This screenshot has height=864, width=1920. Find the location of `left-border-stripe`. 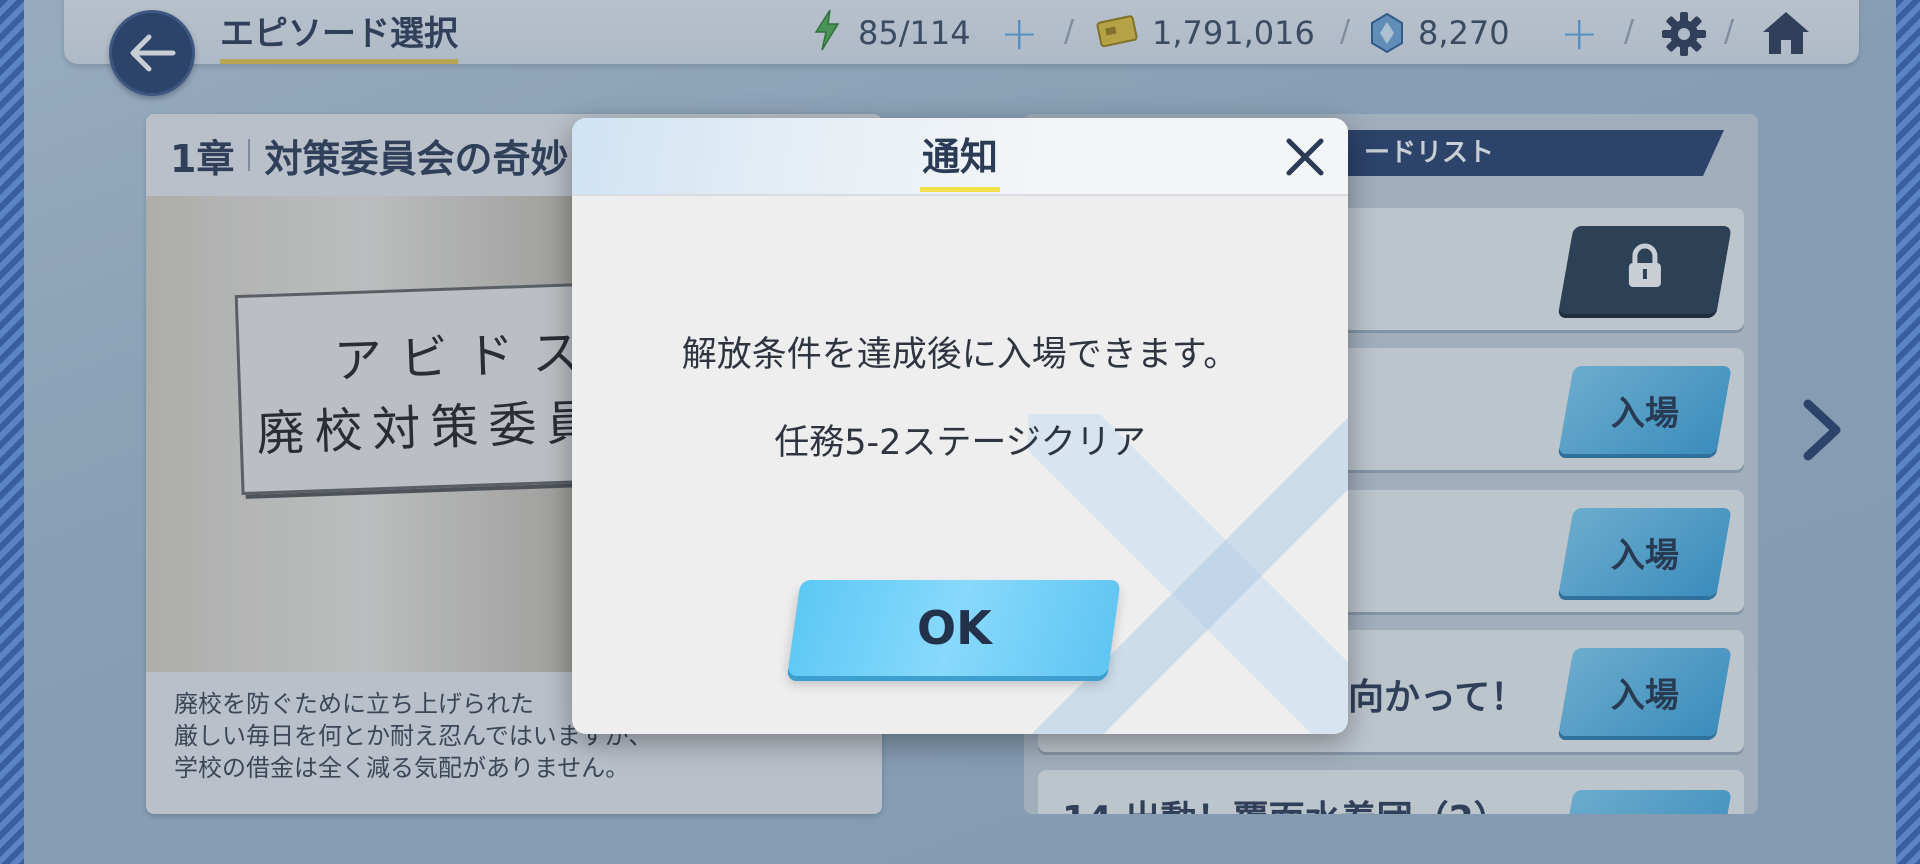

left-border-stripe is located at coordinates (12, 432).